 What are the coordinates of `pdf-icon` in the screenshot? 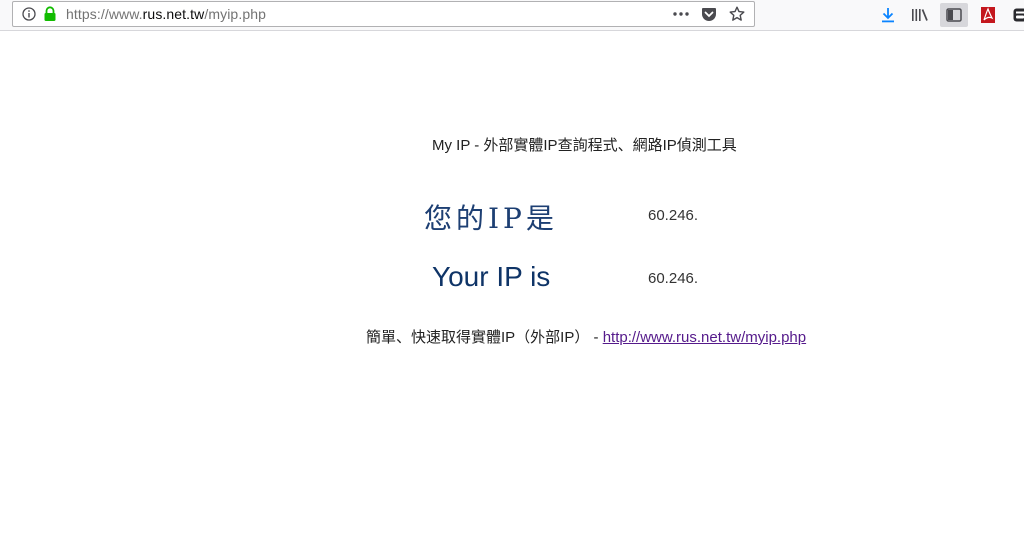 It's located at (988, 15).